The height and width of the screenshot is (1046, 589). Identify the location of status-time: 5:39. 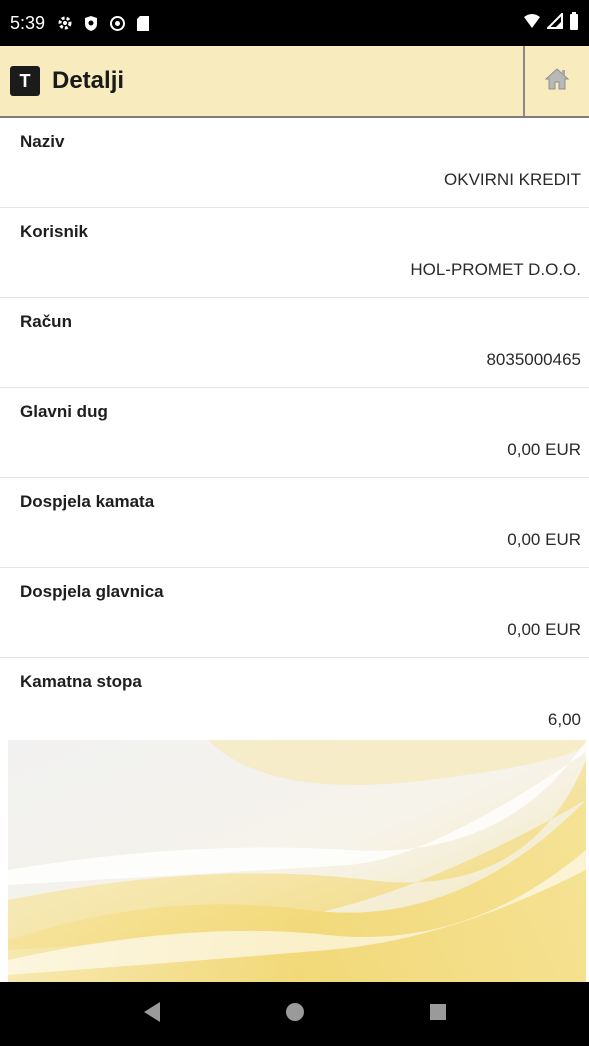
(28, 22).